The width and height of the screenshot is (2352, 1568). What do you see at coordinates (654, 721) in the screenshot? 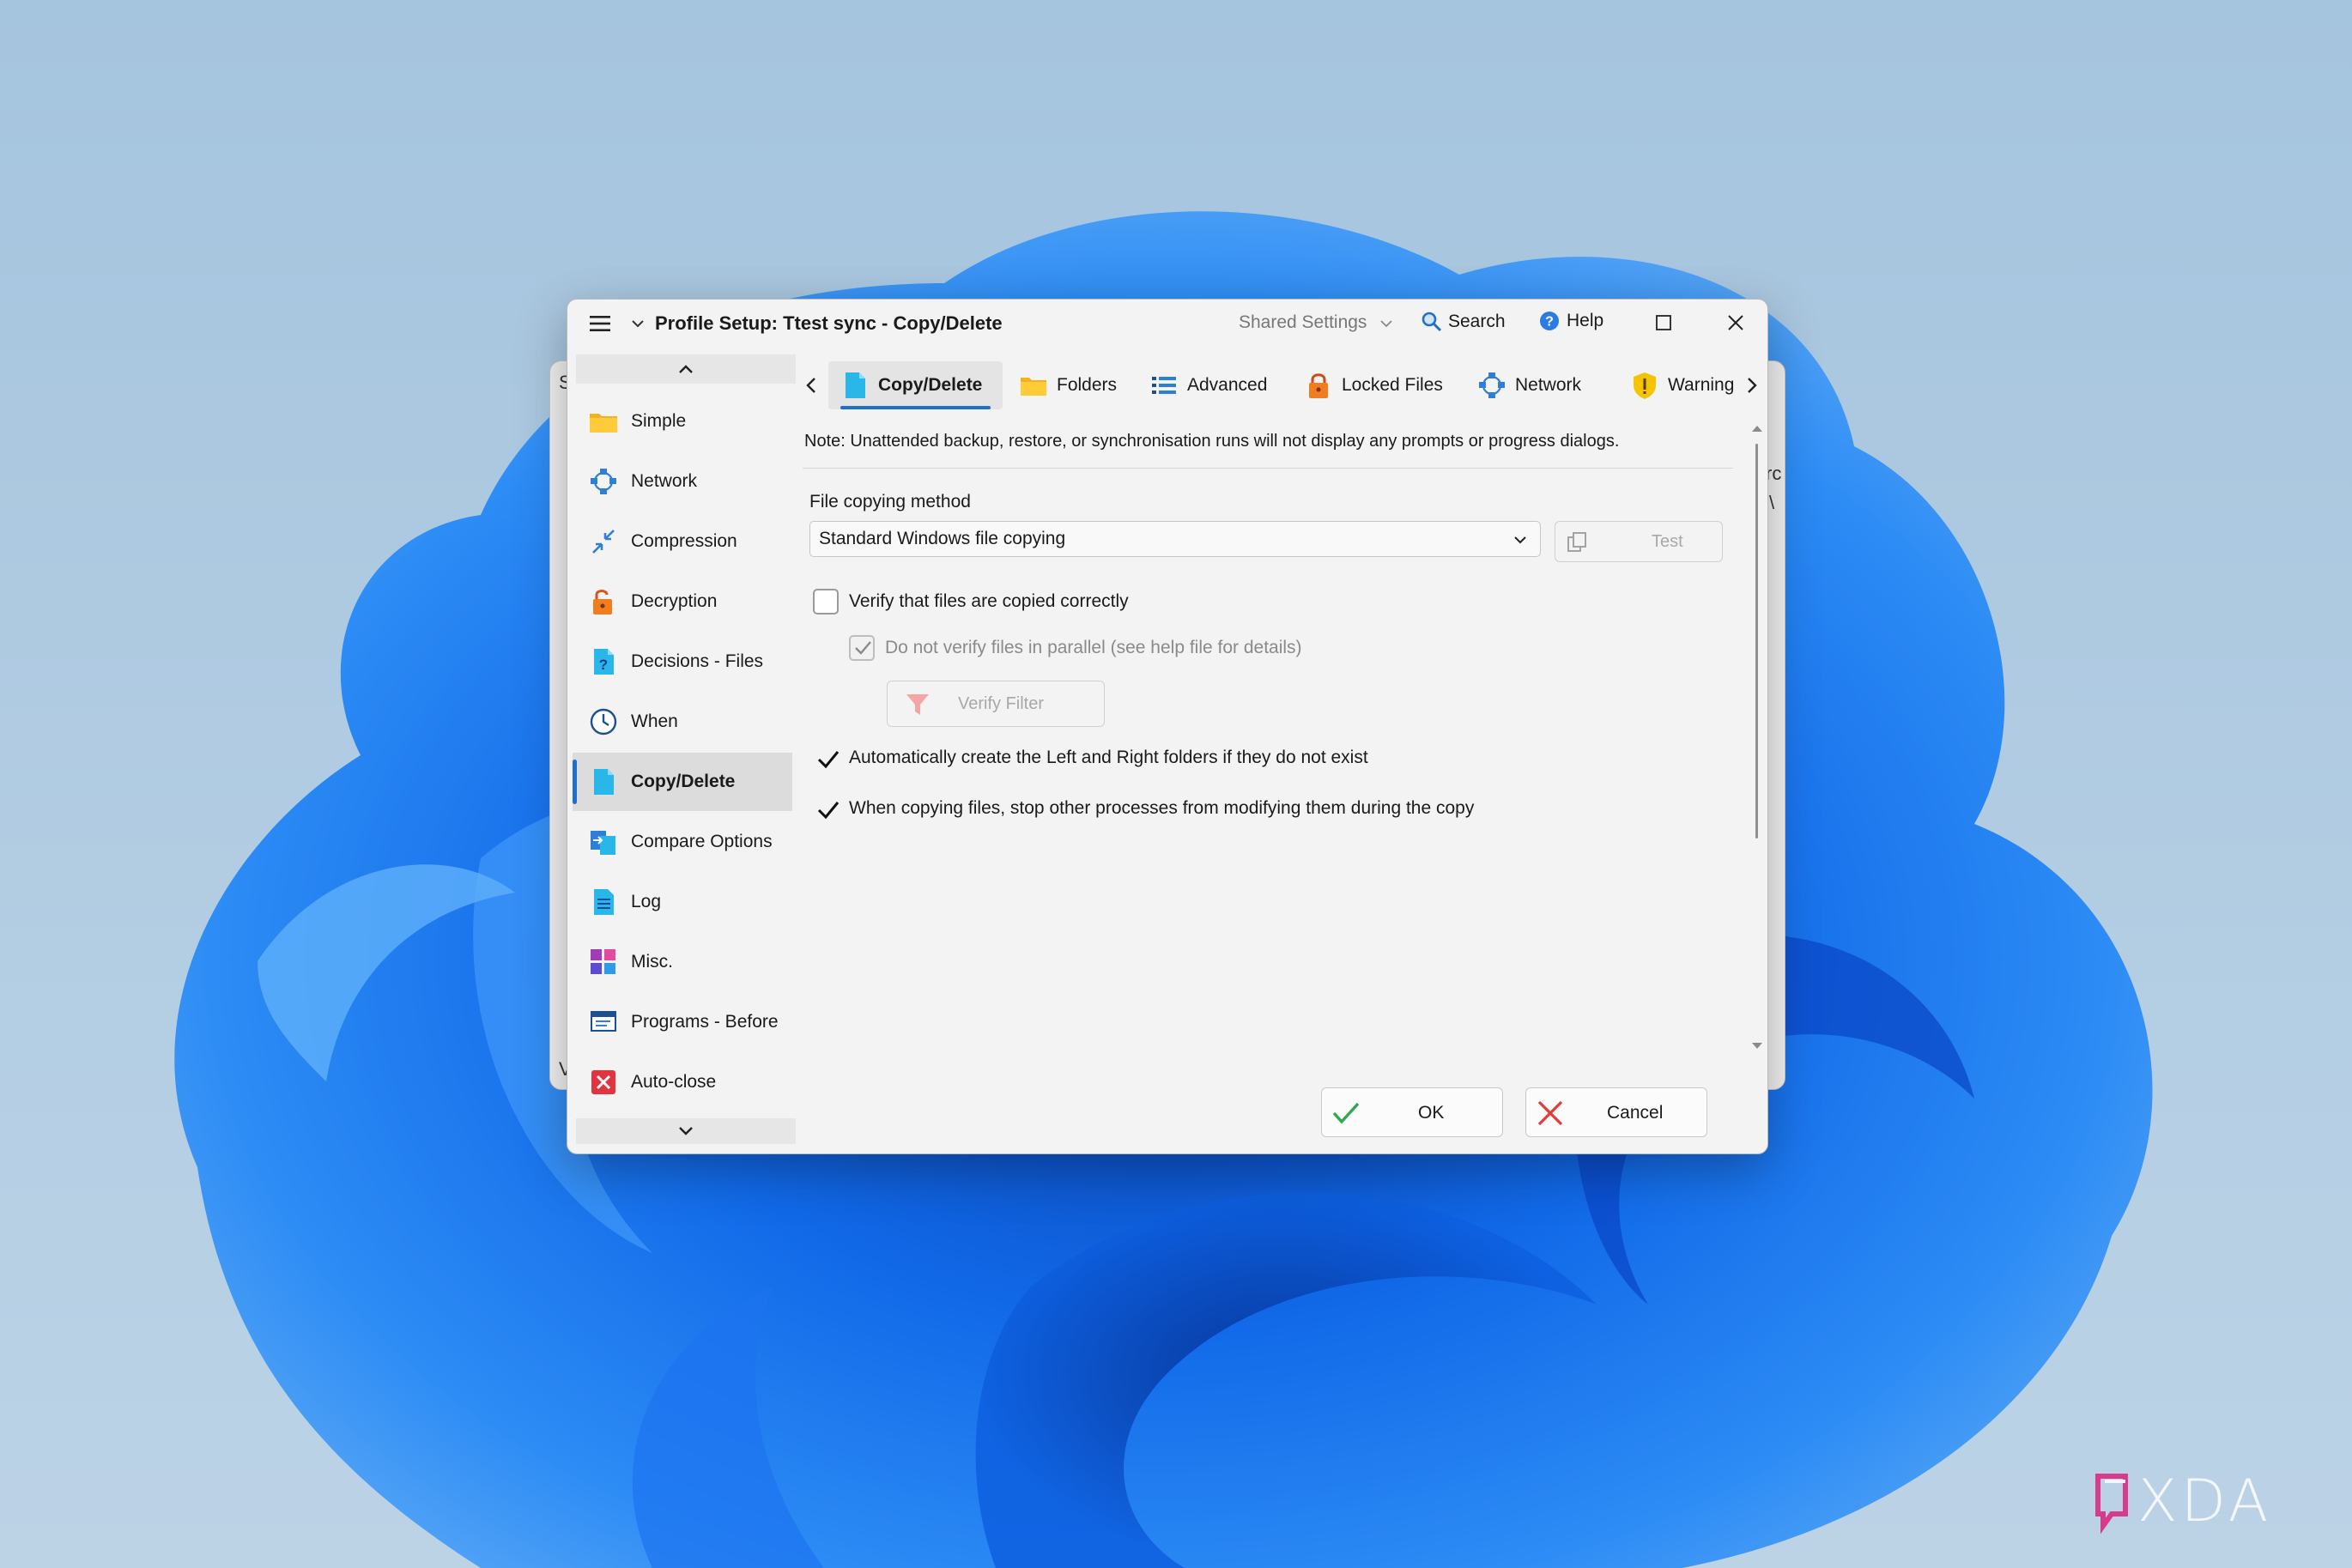
I see `sidebar-item-label: When` at bounding box center [654, 721].